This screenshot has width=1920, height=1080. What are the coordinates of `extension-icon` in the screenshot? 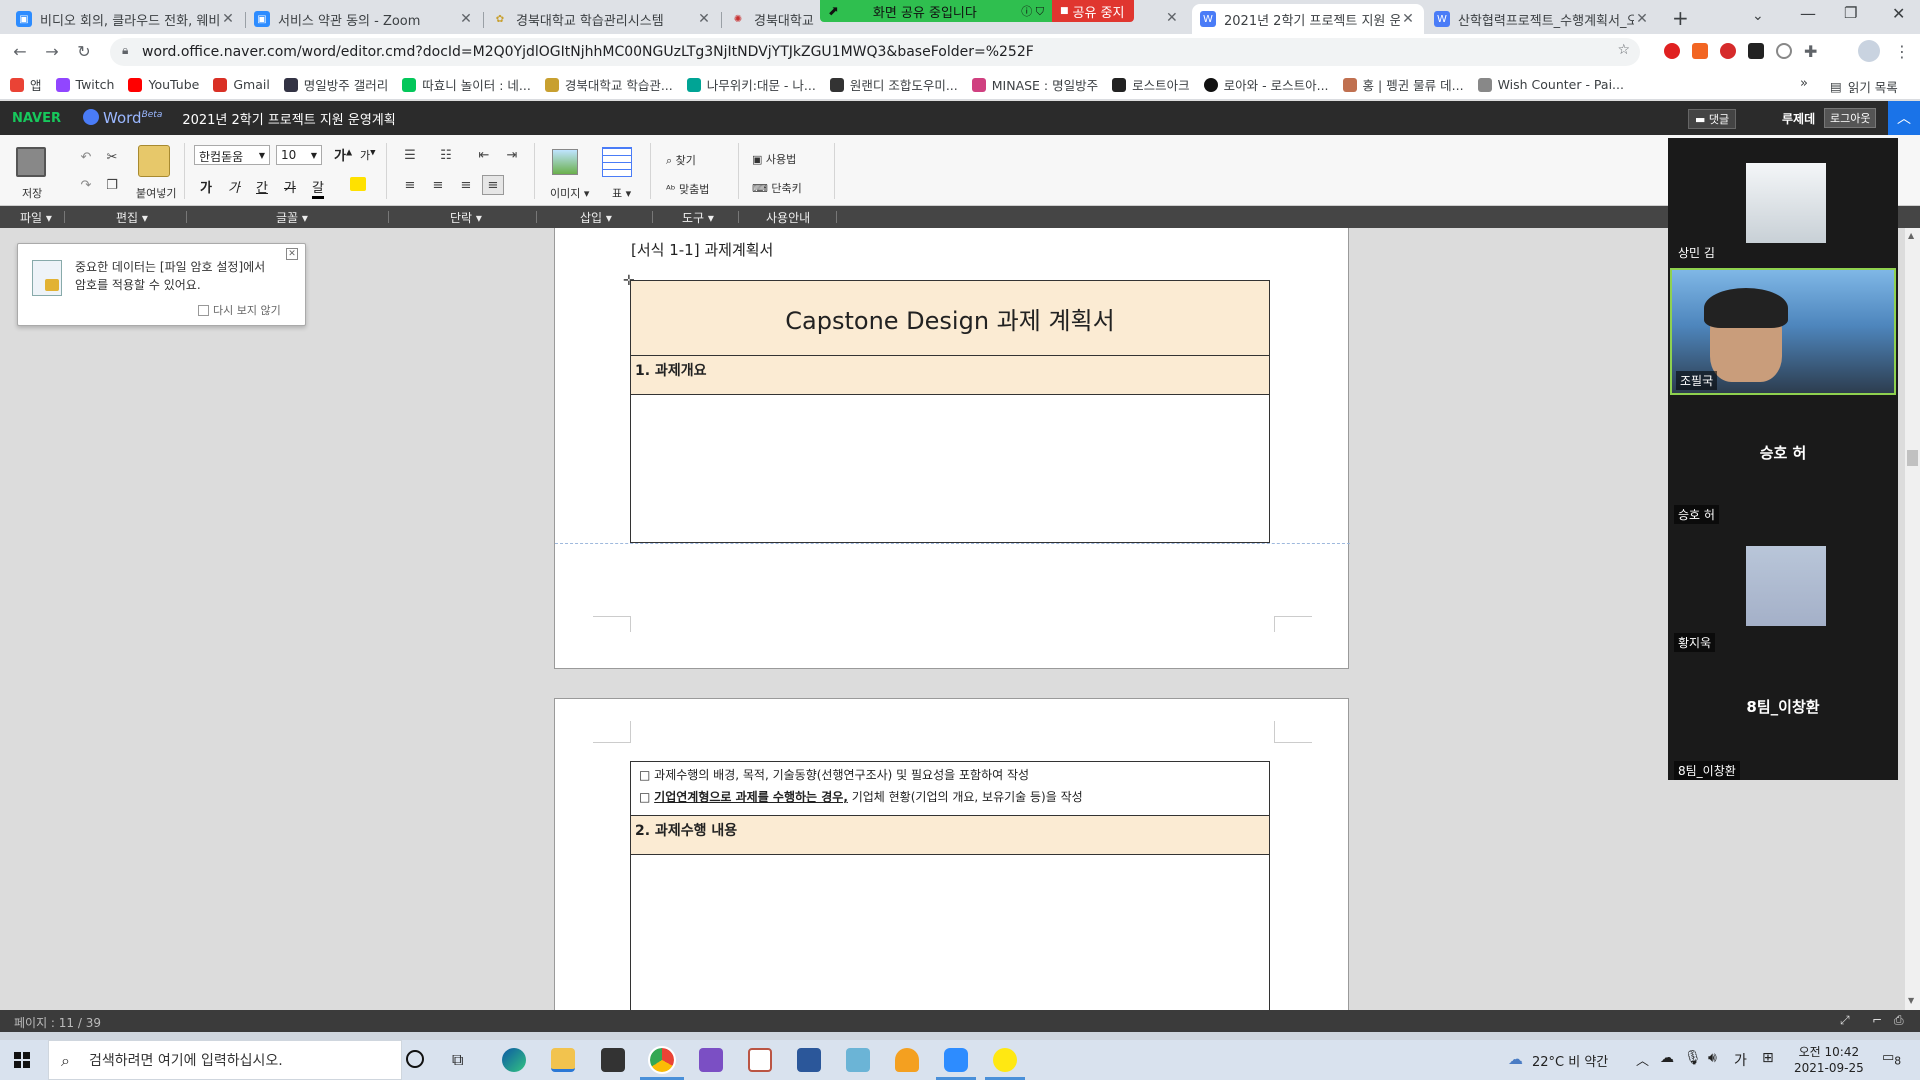 It's located at (1700, 51).